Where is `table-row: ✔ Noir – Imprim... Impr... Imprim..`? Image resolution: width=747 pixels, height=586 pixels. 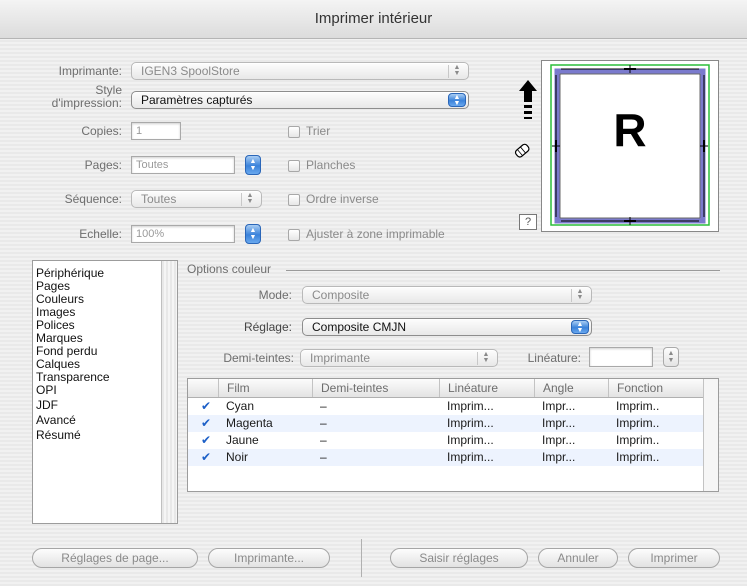
table-row: ✔ Noir – Imprim... Impr... Imprim.. is located at coordinates (453, 457).